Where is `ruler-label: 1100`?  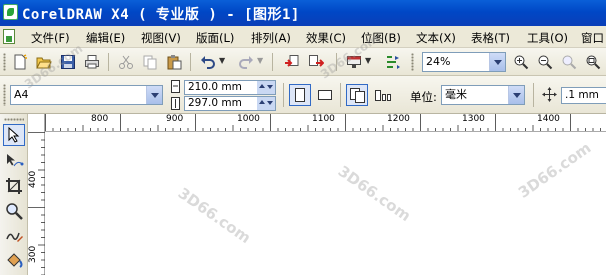 ruler-label: 1100 is located at coordinates (323, 119).